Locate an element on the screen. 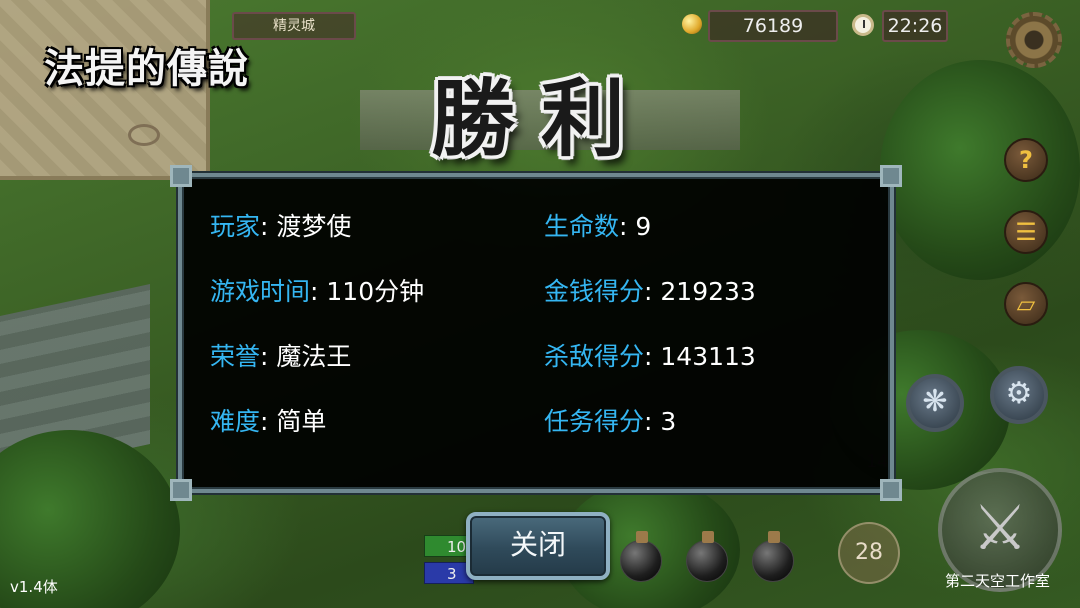 This screenshot has width=1080, height=608. location-label: 精灵城 is located at coordinates (294, 26).